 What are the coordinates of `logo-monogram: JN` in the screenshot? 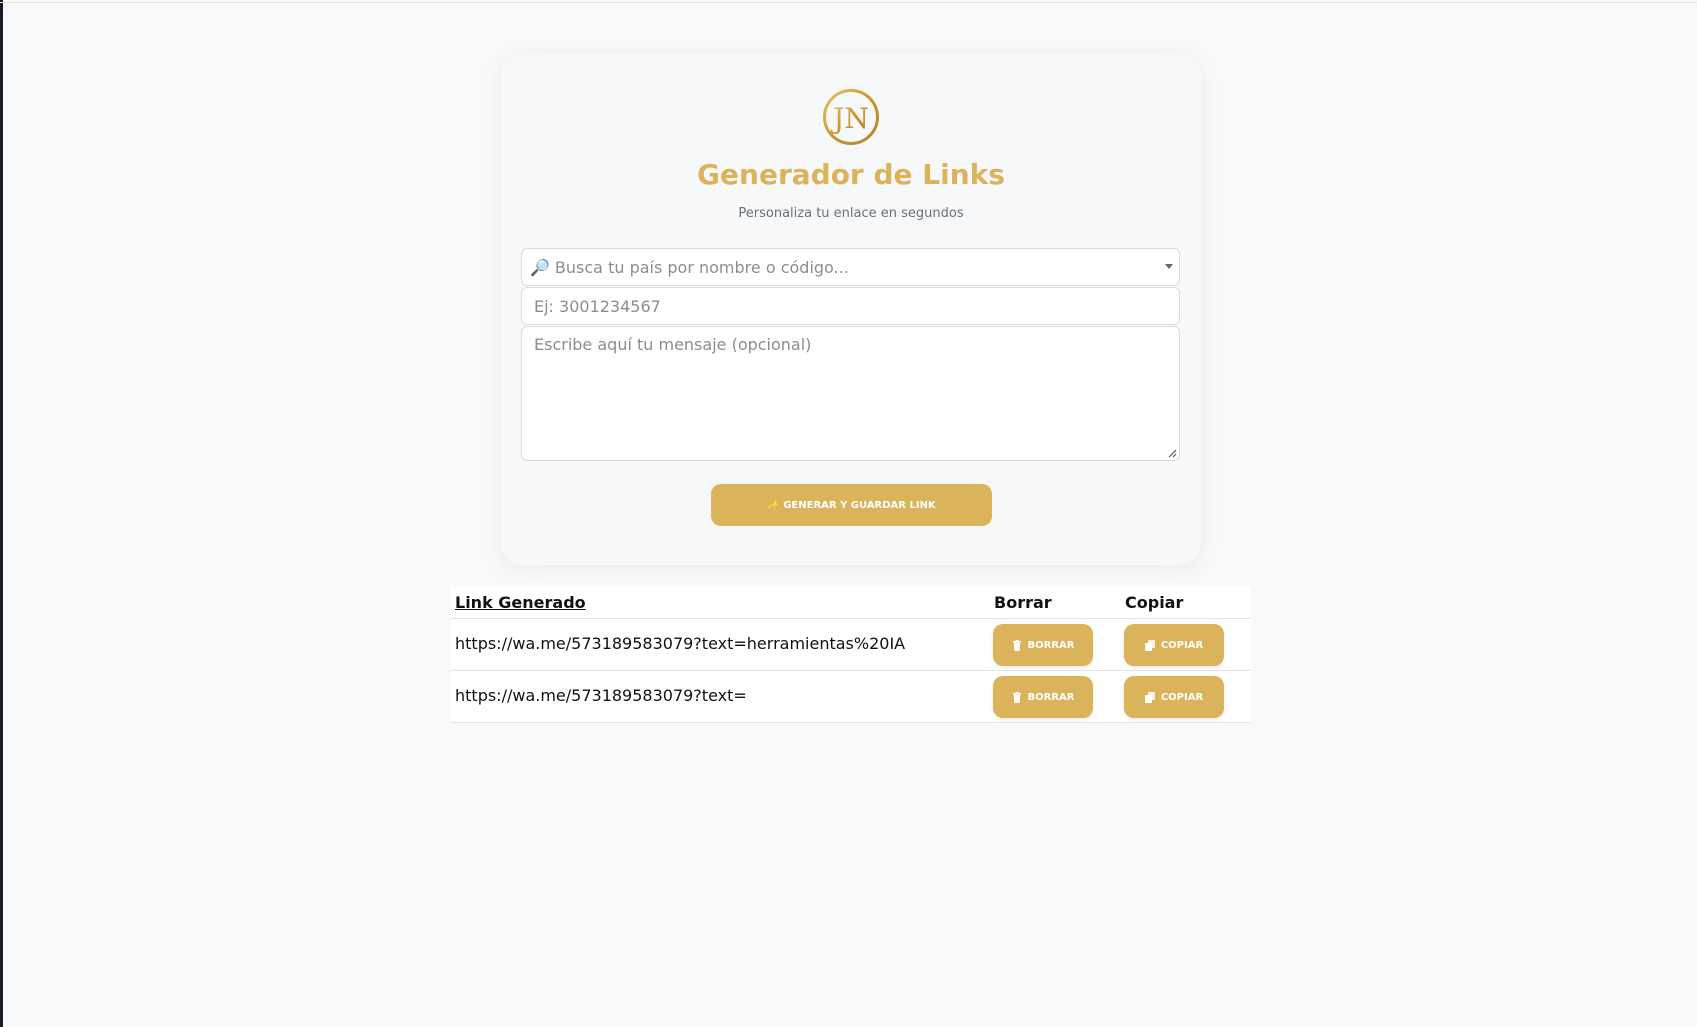 It's located at (849, 118).